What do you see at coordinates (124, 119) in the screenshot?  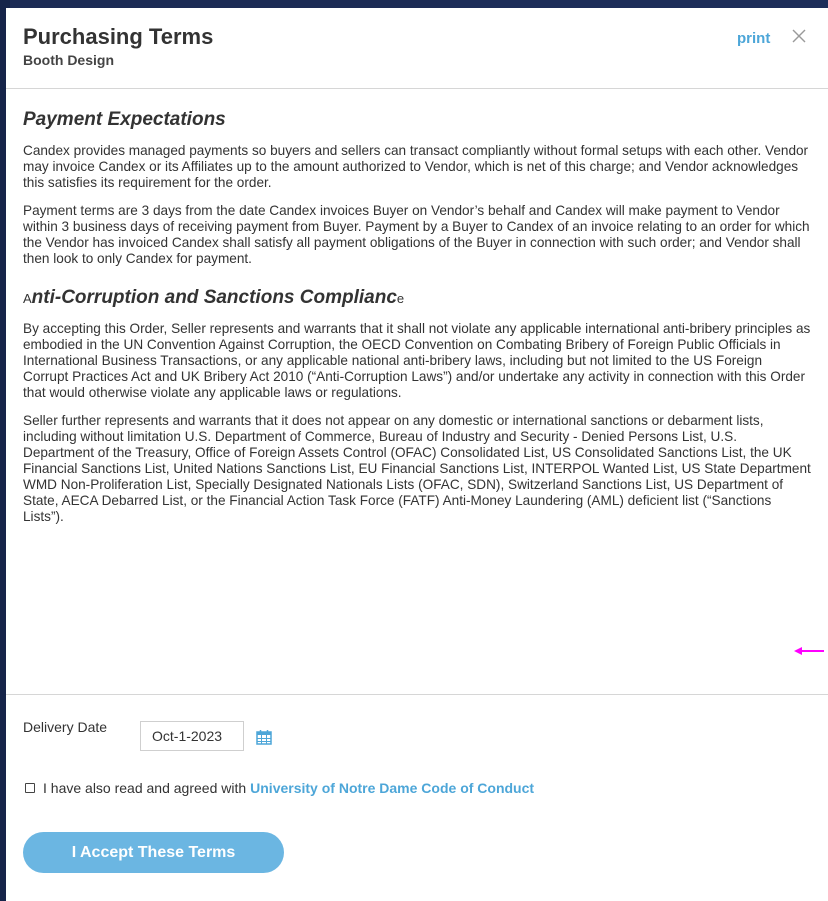 I see `section-heading-payment: Payment Expectations` at bounding box center [124, 119].